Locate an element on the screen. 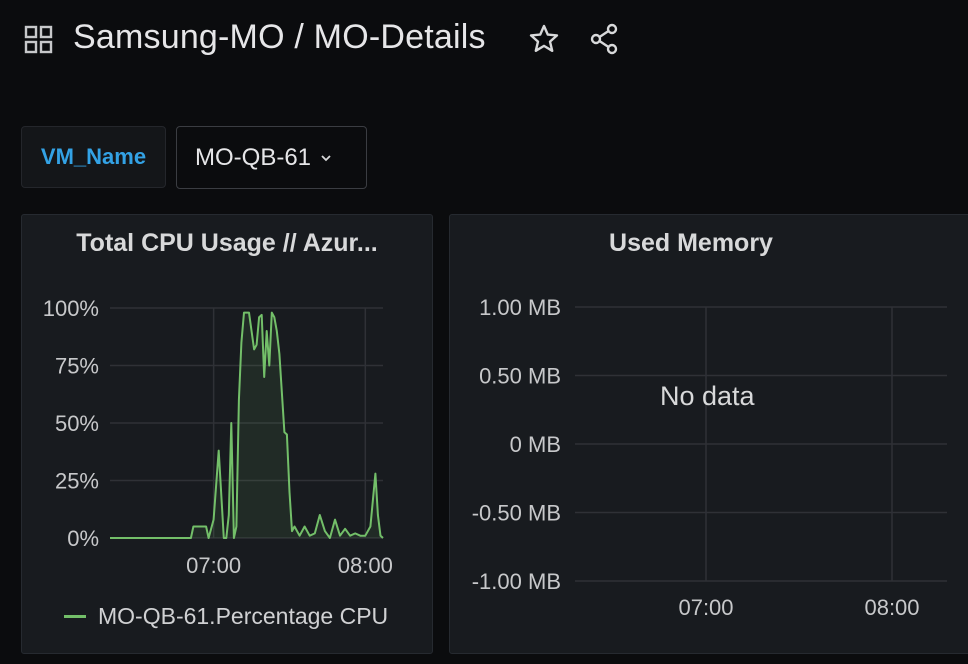  share-icon is located at coordinates (604, 39).